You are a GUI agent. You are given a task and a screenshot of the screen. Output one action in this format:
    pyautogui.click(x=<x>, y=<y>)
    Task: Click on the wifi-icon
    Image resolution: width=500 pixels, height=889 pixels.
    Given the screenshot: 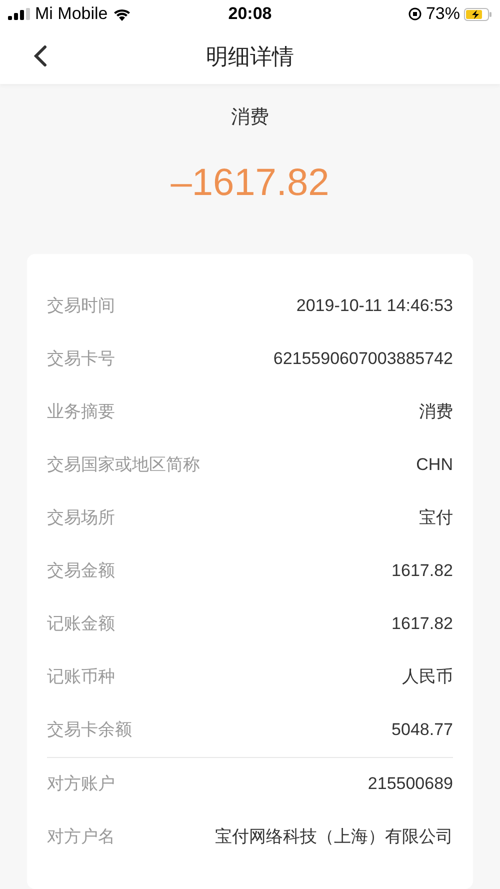 What is the action you would take?
    pyautogui.click(x=121, y=14)
    